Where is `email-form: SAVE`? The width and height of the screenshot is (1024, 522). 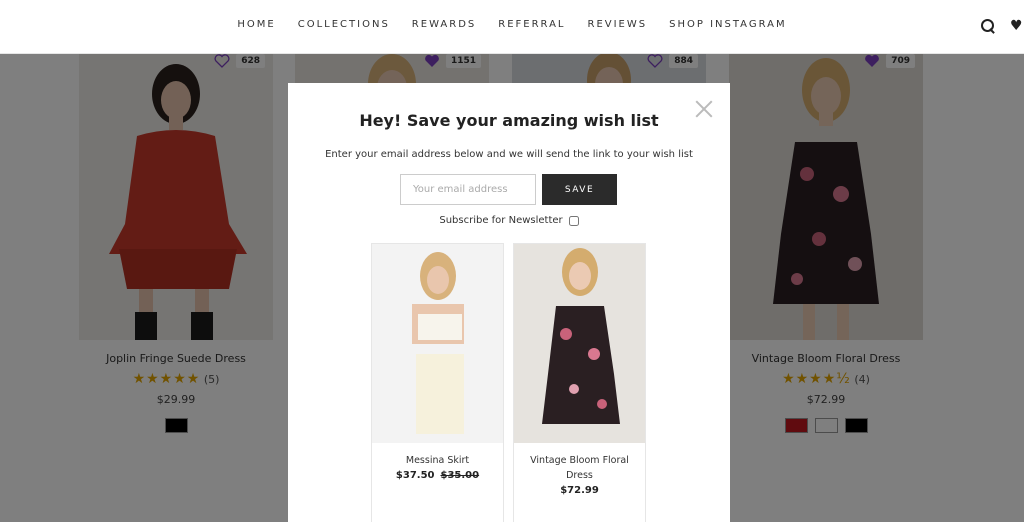
email-form: SAVE is located at coordinates (508, 189).